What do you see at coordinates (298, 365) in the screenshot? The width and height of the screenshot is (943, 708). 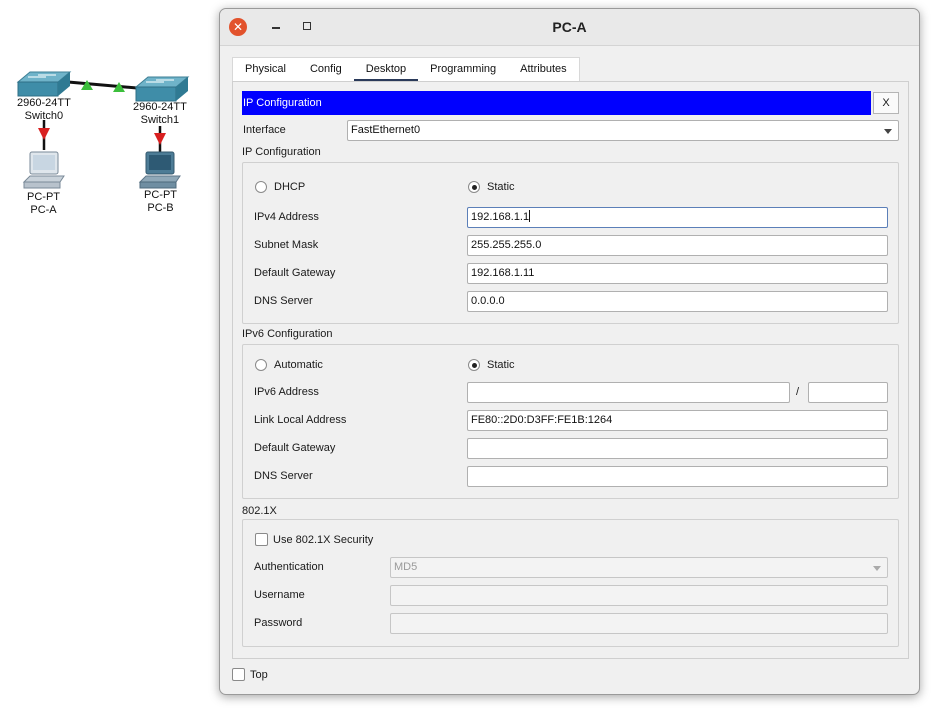 I see `automatic-label: Automatic` at bounding box center [298, 365].